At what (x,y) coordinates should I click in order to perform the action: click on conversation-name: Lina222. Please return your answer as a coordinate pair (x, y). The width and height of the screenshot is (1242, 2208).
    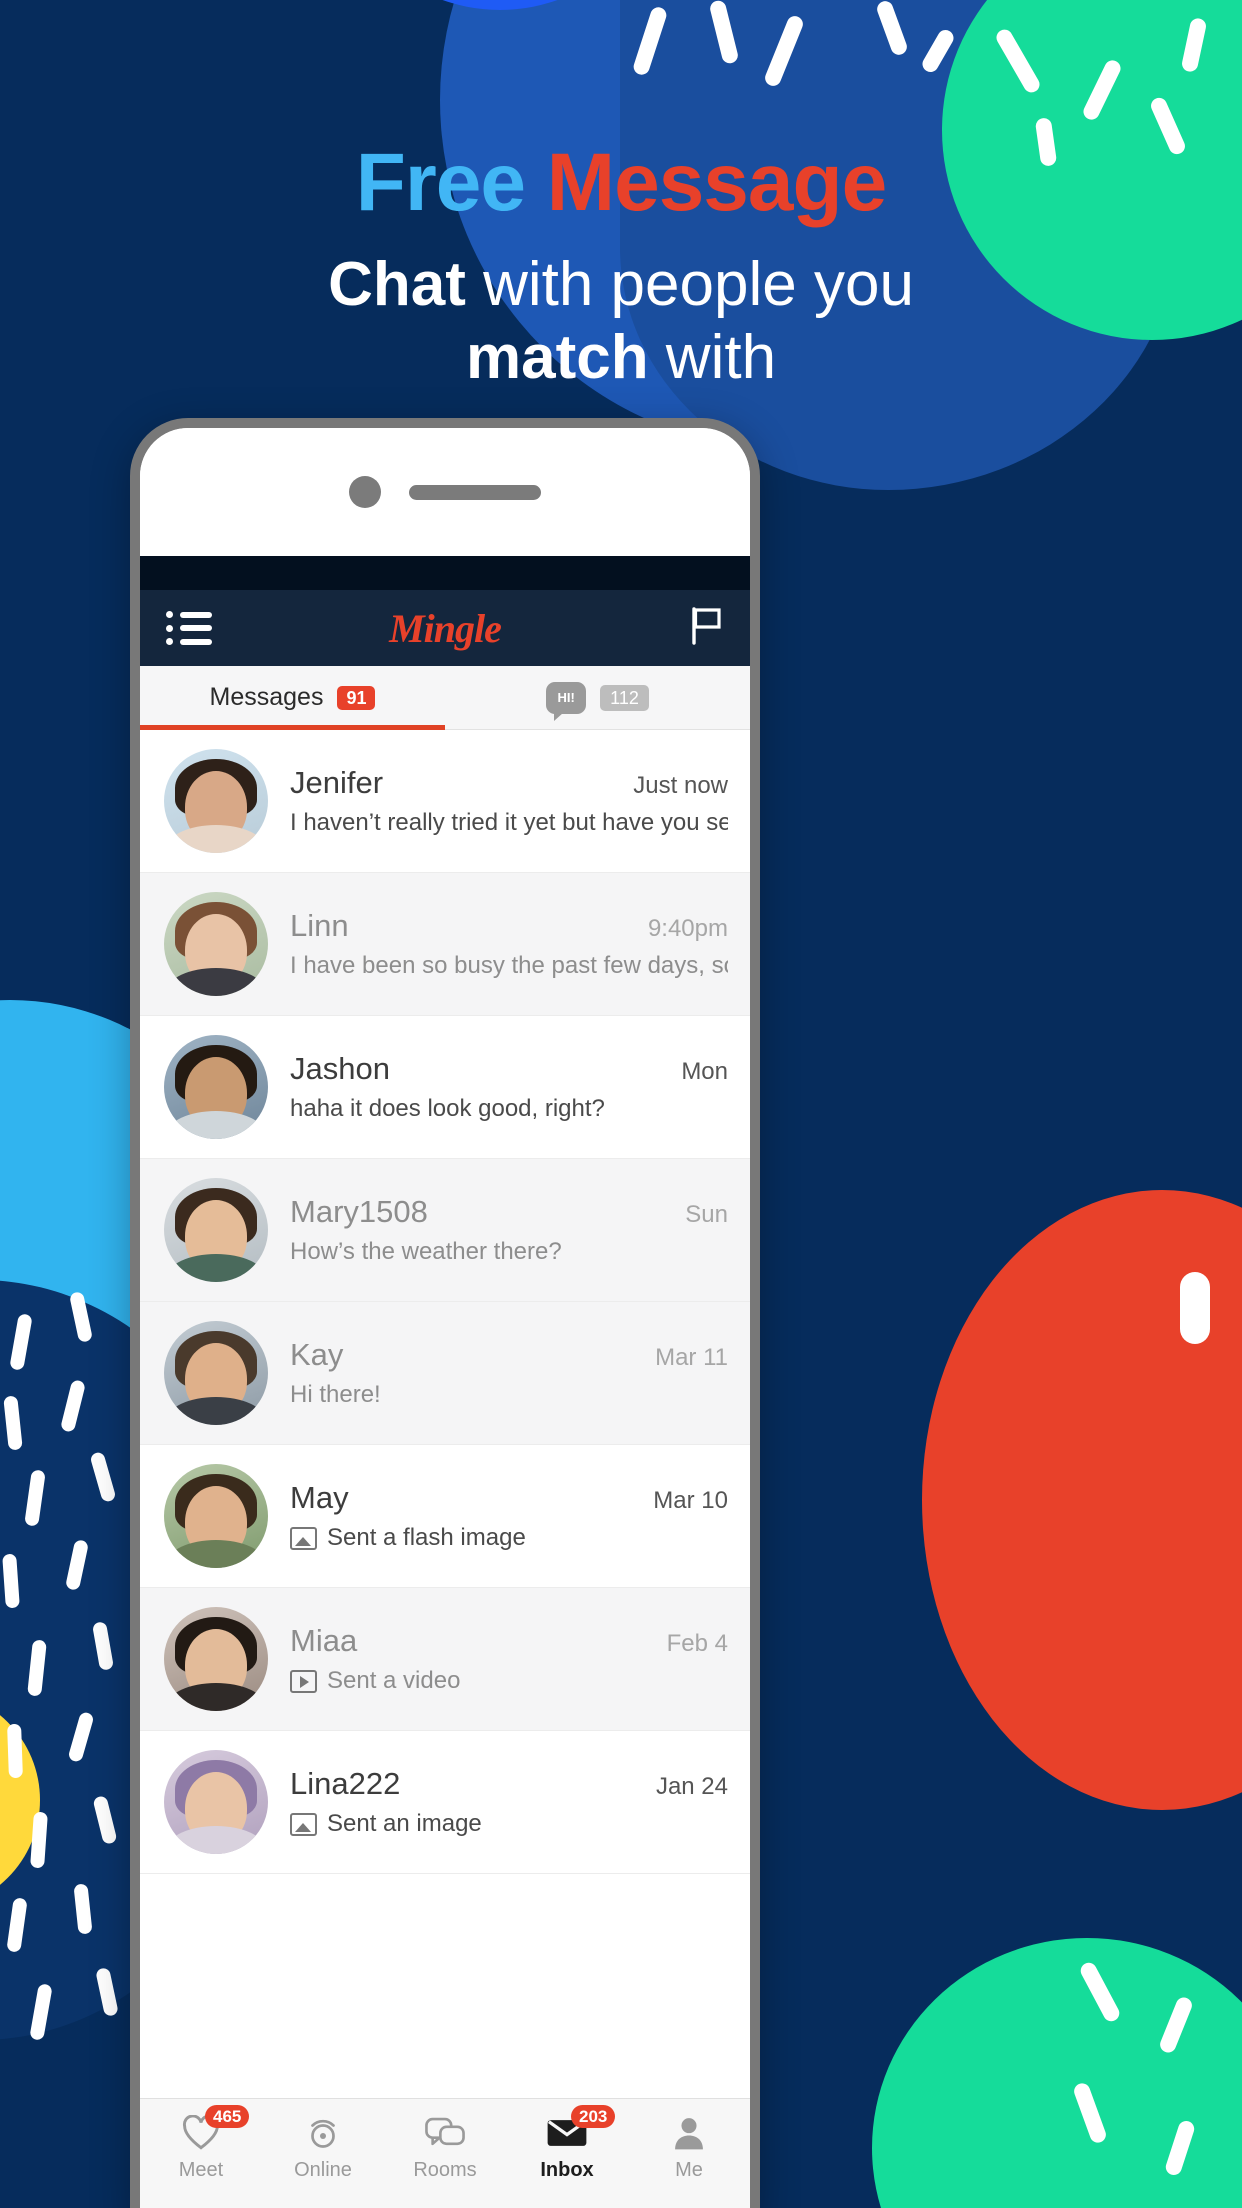
    Looking at the image, I should click on (345, 1783).